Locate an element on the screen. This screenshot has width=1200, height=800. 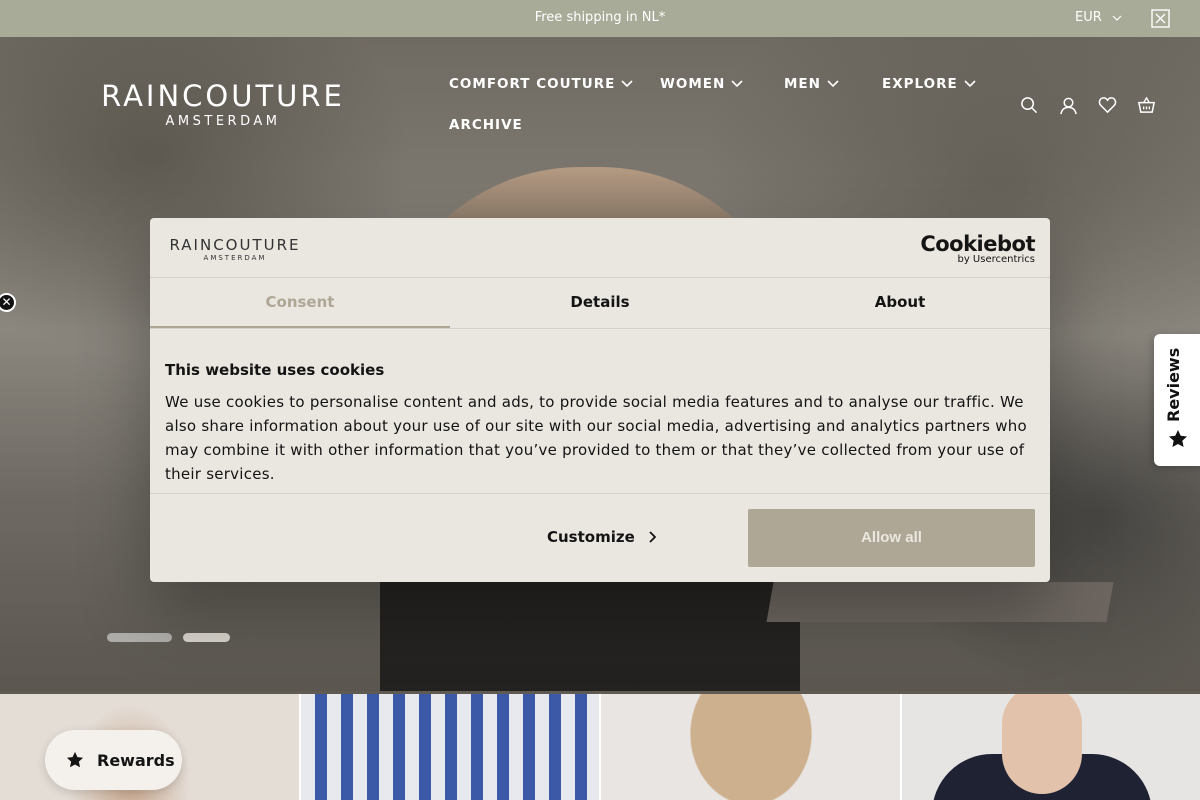
announcement-bar: Free shipping in NL* EUR is located at coordinates (600, 18).